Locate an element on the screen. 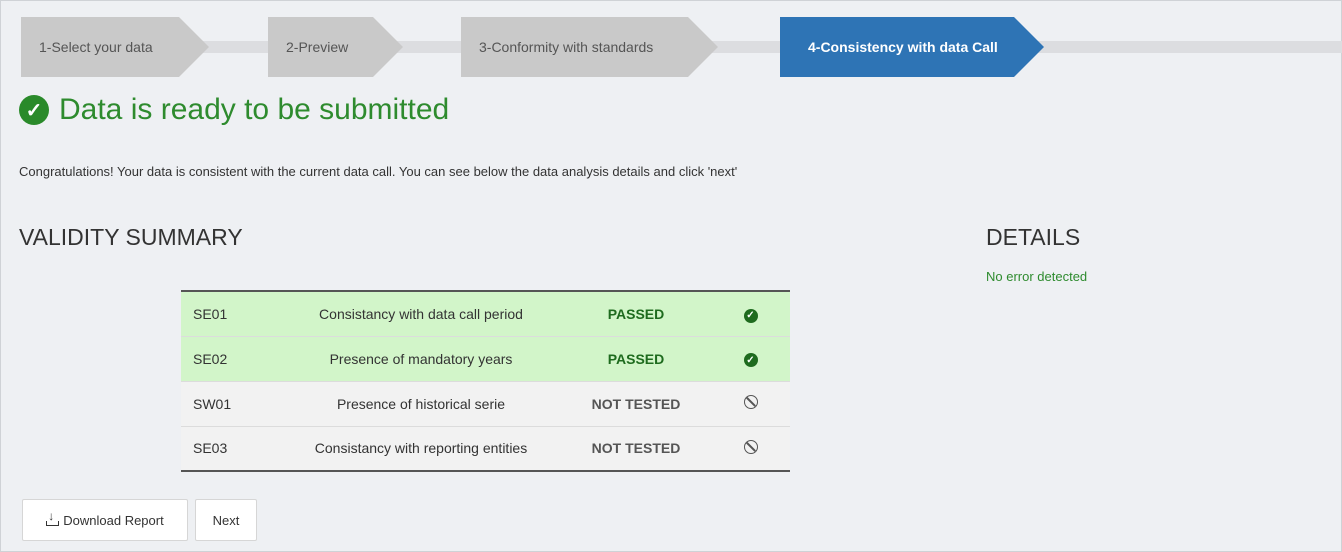 The image size is (1342, 552). step-preview: 2-Preview is located at coordinates (335, 47).